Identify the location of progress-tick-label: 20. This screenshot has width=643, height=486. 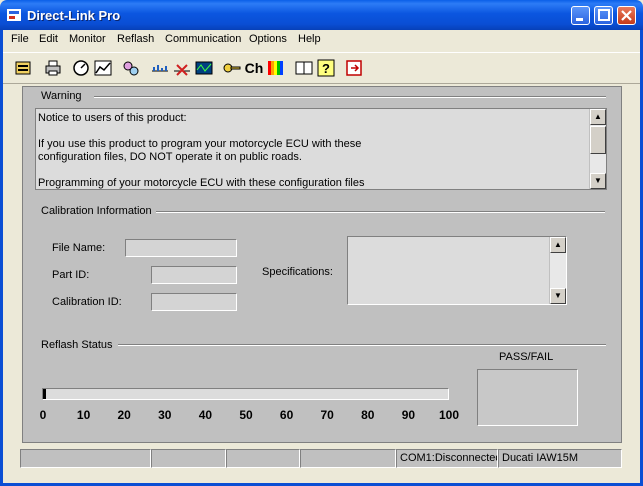
(124, 415).